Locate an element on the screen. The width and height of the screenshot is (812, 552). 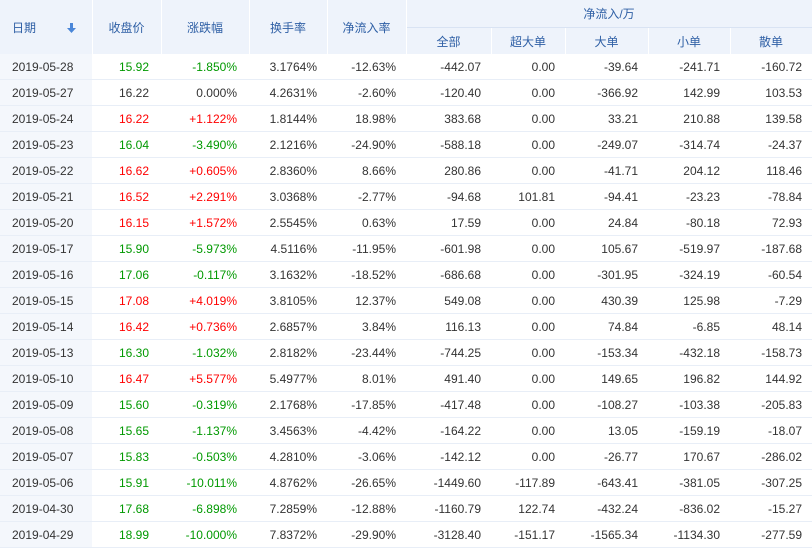
super-large-cell: -151.17 is located at coordinates (528, 534).